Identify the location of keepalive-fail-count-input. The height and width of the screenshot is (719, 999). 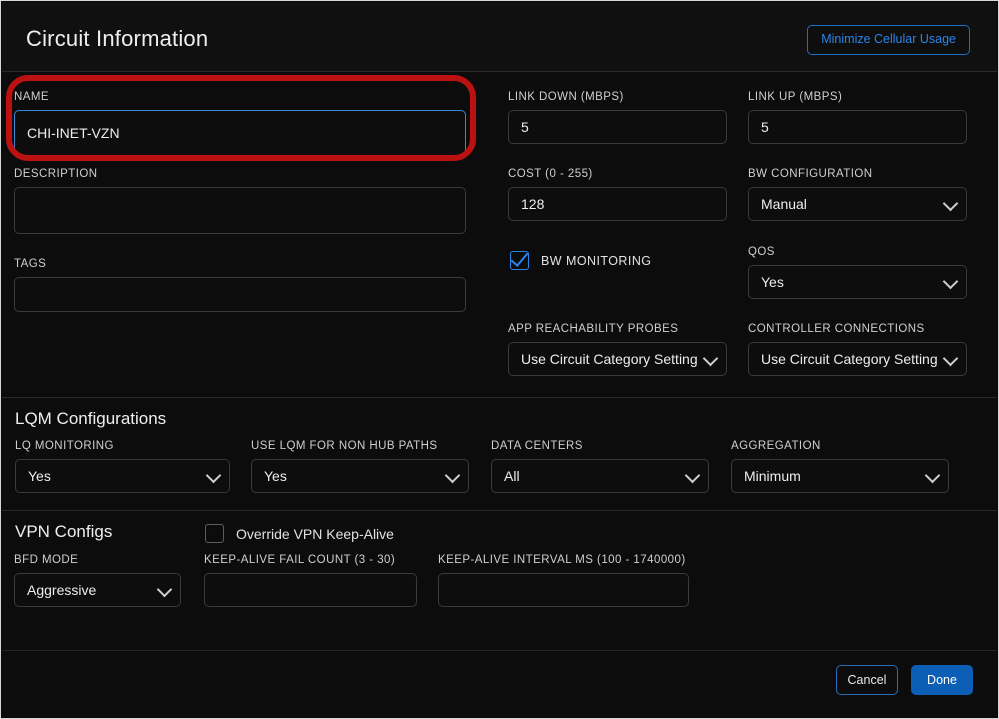
(310, 590).